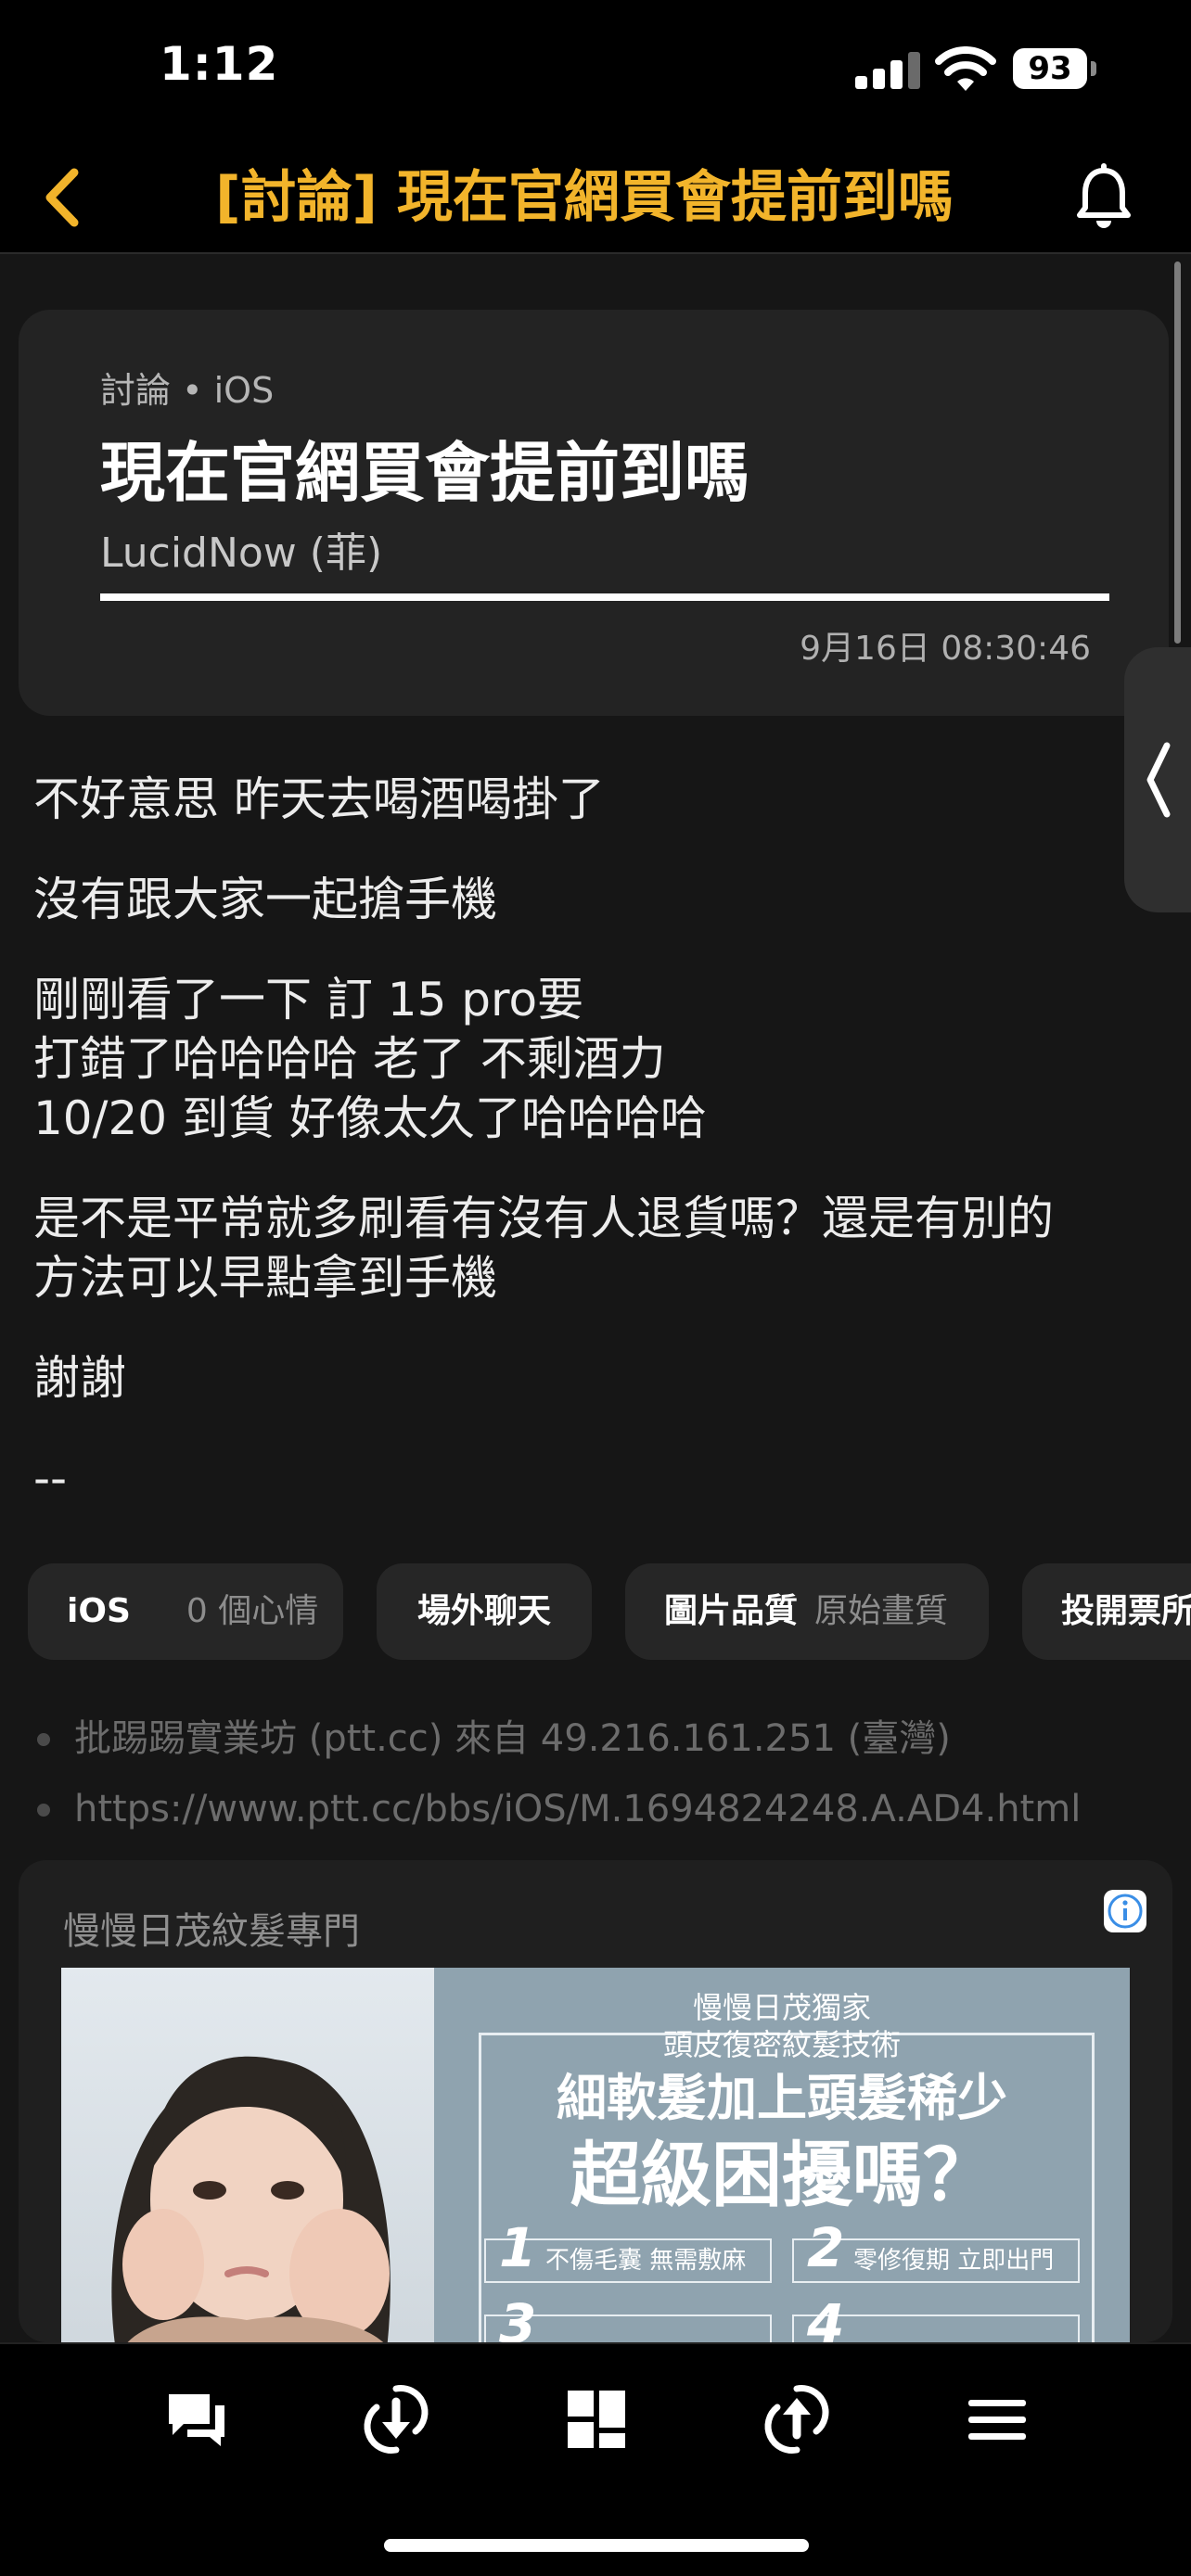 This screenshot has width=1191, height=2576. What do you see at coordinates (628, 2319) in the screenshot?
I see `ad-feature-3: 3` at bounding box center [628, 2319].